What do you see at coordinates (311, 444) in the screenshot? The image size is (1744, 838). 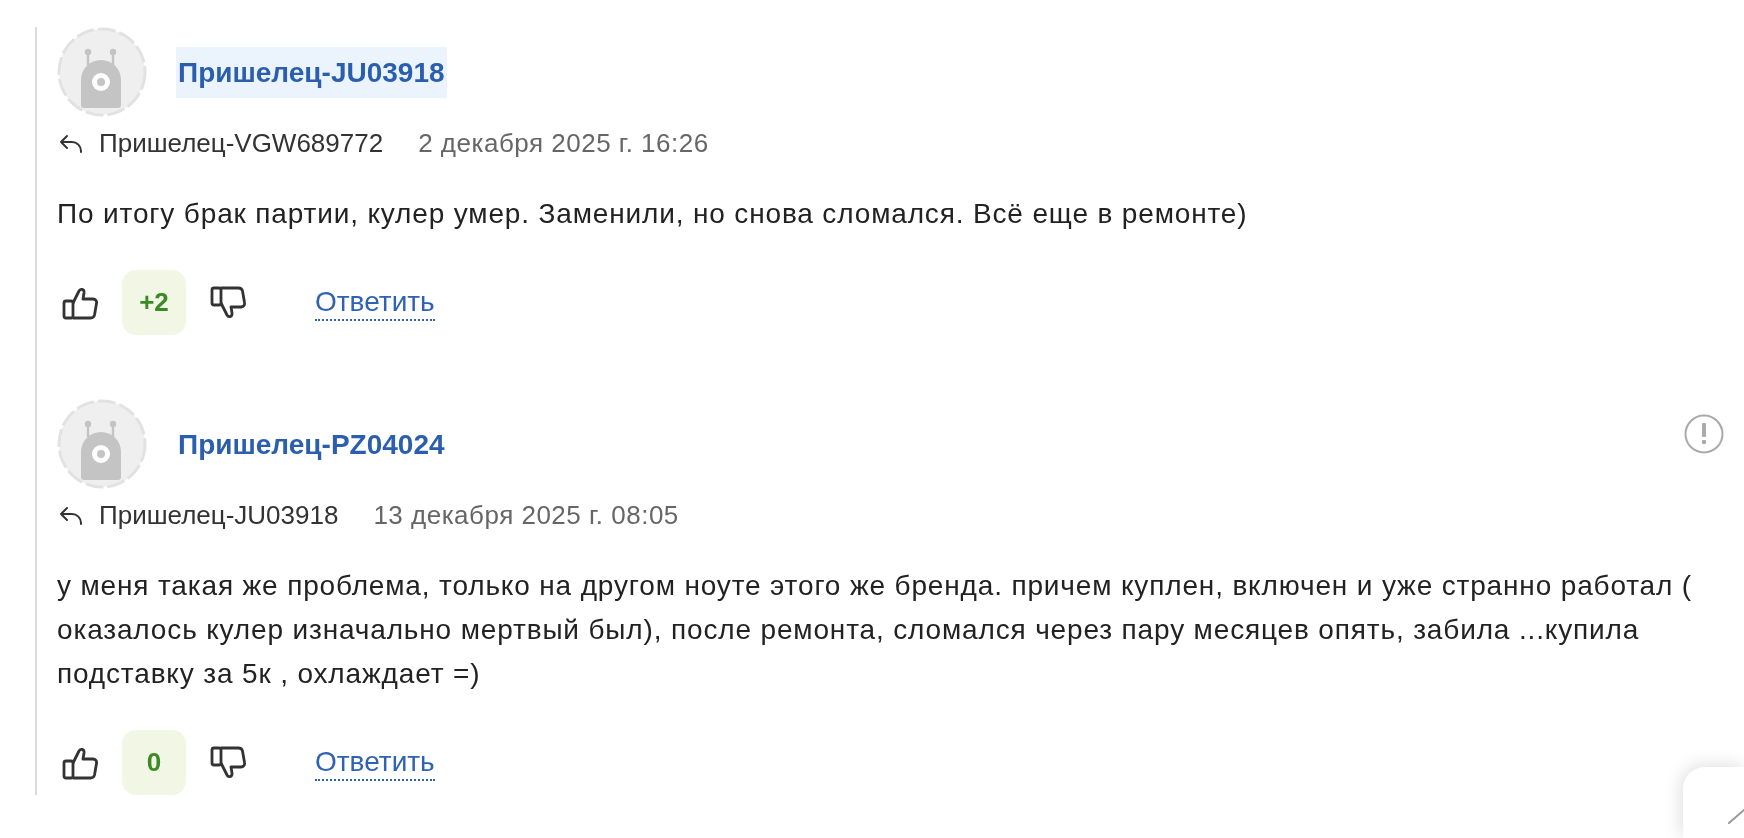 I see `username-link: Пришелец-PZ04024` at bounding box center [311, 444].